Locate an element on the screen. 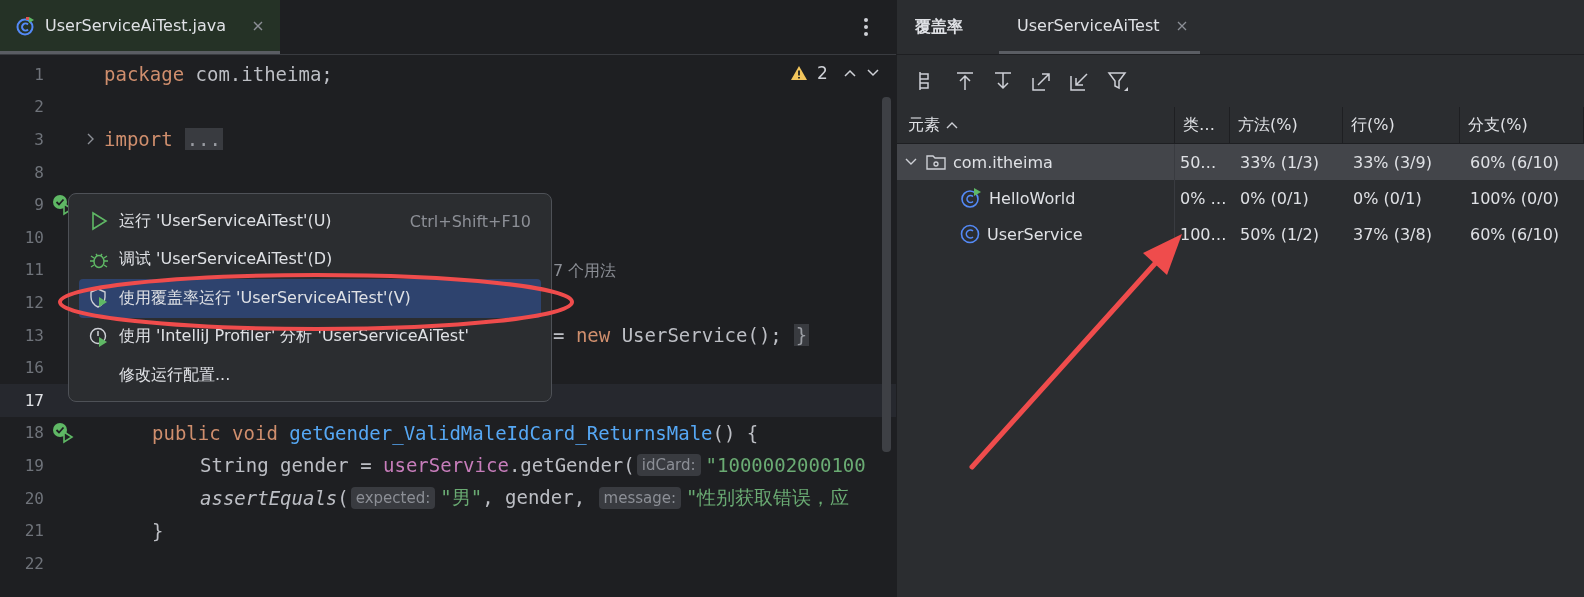  table-cell-text: 33% (1/3) is located at coordinates (1279, 162).